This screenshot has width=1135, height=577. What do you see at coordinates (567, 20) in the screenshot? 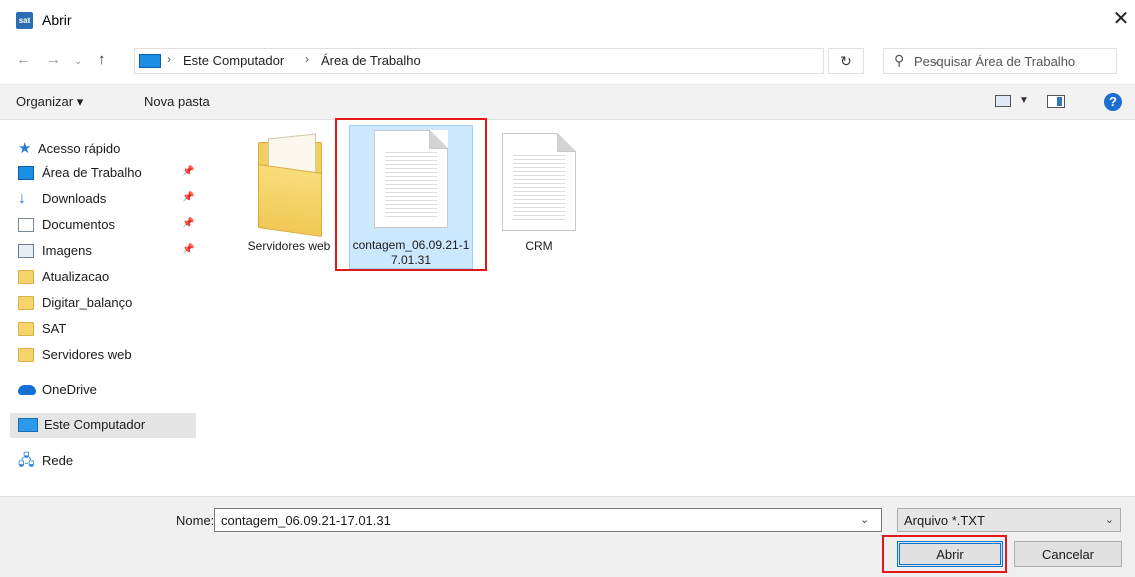
I see `title-bar: sat Abrir ✕` at bounding box center [567, 20].